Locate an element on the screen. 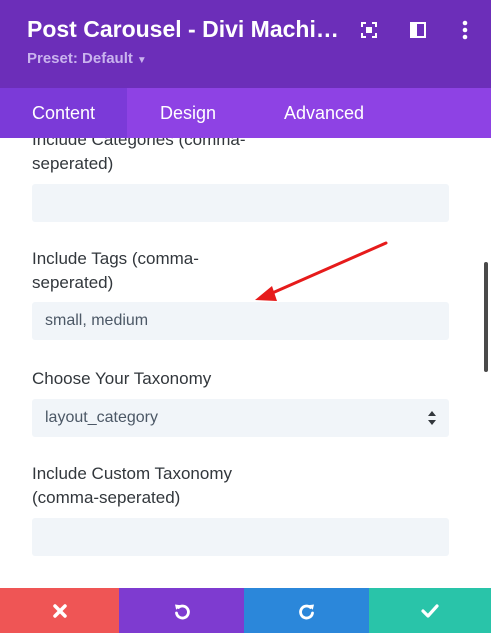 The image size is (491, 633). close-icon is located at coordinates (59, 610).